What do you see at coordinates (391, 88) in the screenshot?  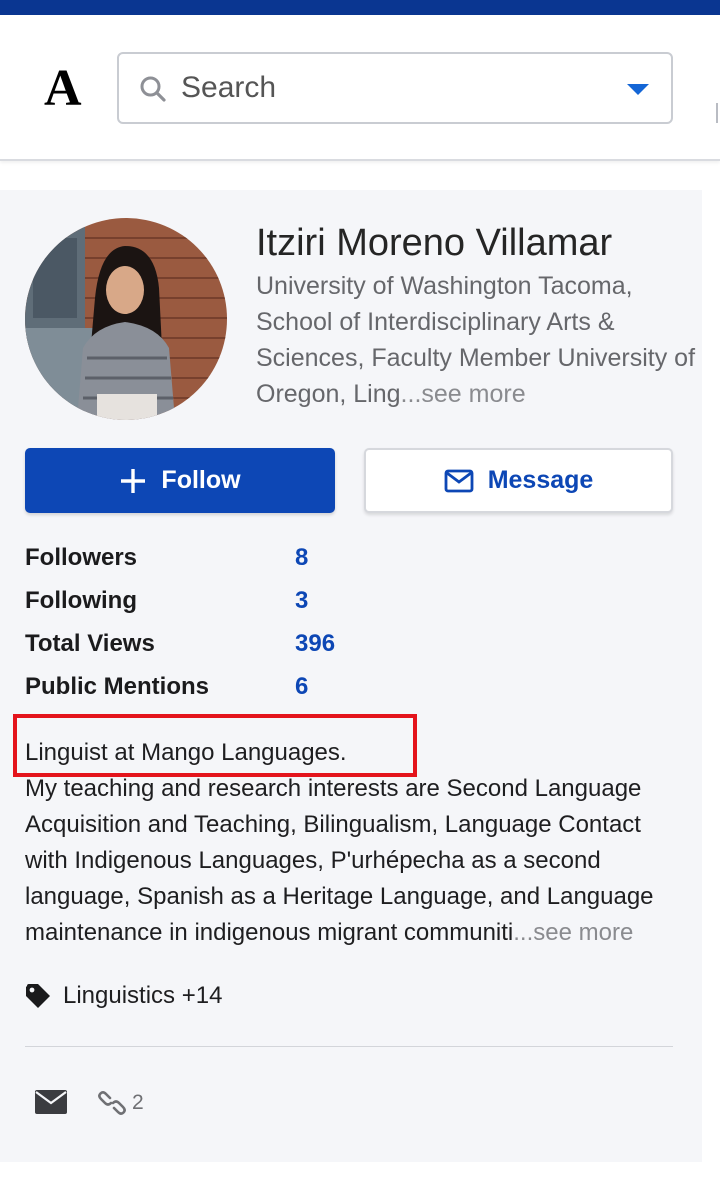 I see `search-input` at bounding box center [391, 88].